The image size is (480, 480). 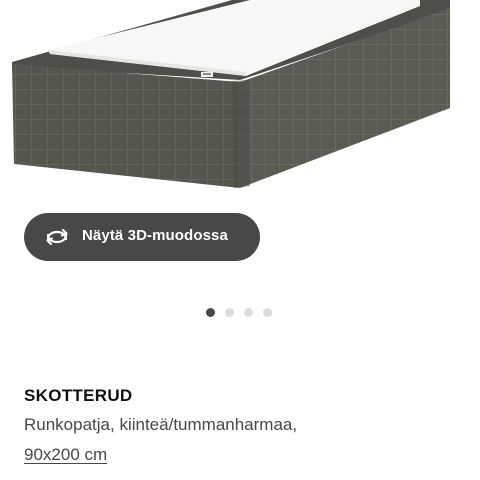 I want to click on product-name: SKOTTERUD, so click(x=78, y=395).